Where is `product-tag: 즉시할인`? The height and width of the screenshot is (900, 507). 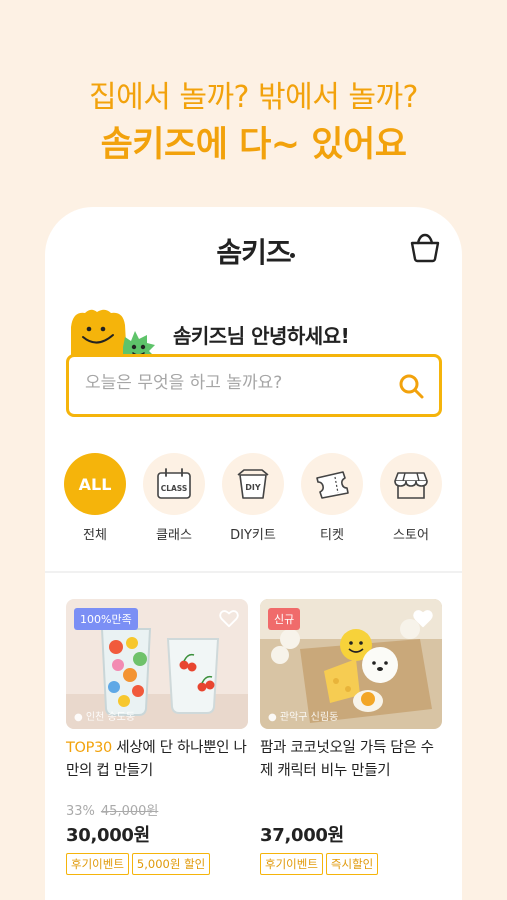 product-tag: 즉시할인 is located at coordinates (352, 864).